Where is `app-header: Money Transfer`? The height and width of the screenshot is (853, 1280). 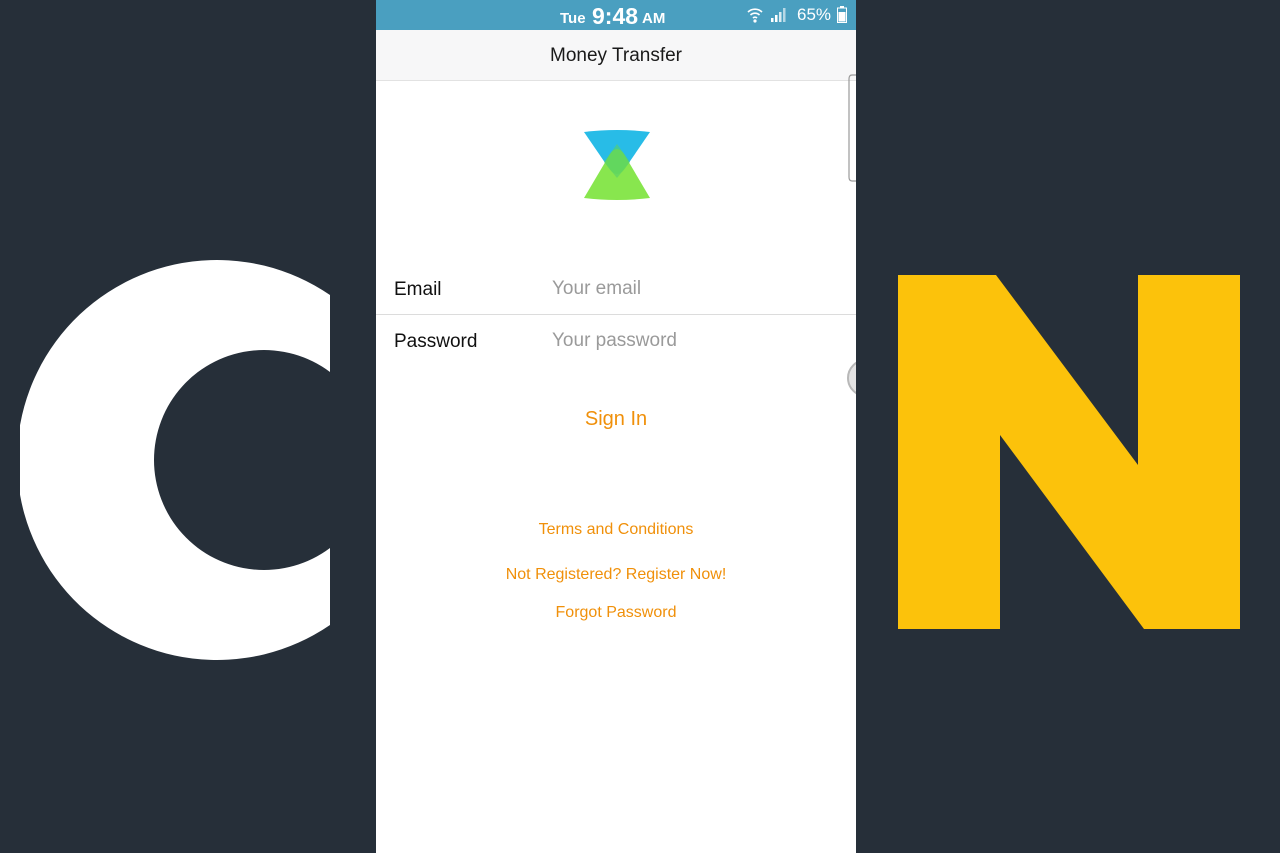
app-header: Money Transfer is located at coordinates (616, 55).